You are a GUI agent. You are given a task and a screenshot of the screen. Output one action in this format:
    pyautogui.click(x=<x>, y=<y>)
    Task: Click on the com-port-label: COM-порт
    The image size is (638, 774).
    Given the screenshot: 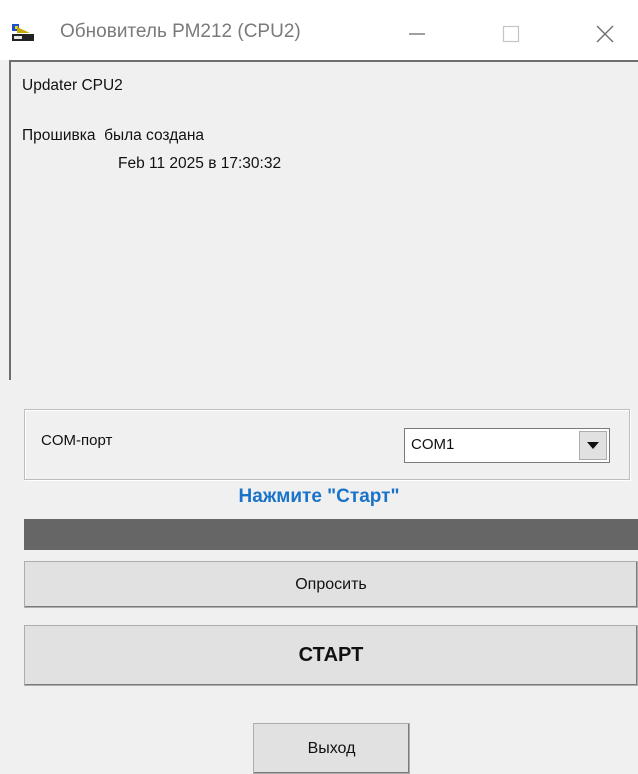 What is the action you would take?
    pyautogui.click(x=77, y=440)
    